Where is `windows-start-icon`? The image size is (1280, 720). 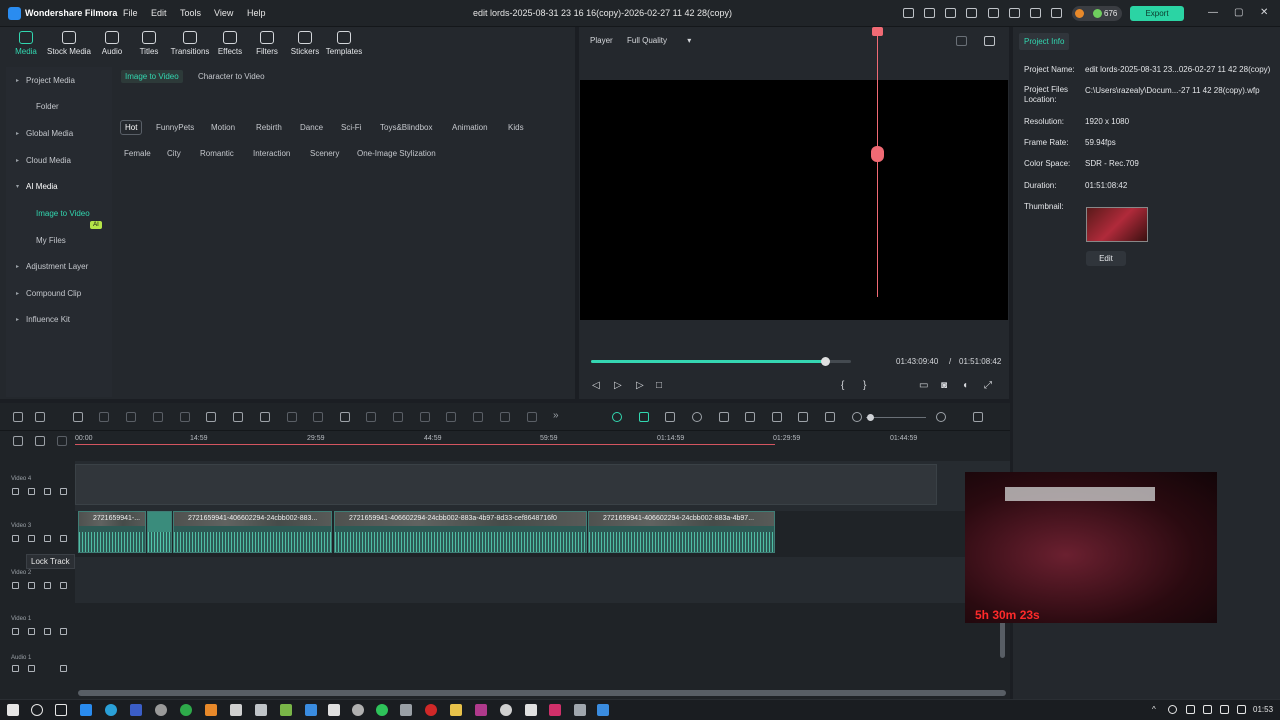
windows-start-icon is located at coordinates (13, 710).